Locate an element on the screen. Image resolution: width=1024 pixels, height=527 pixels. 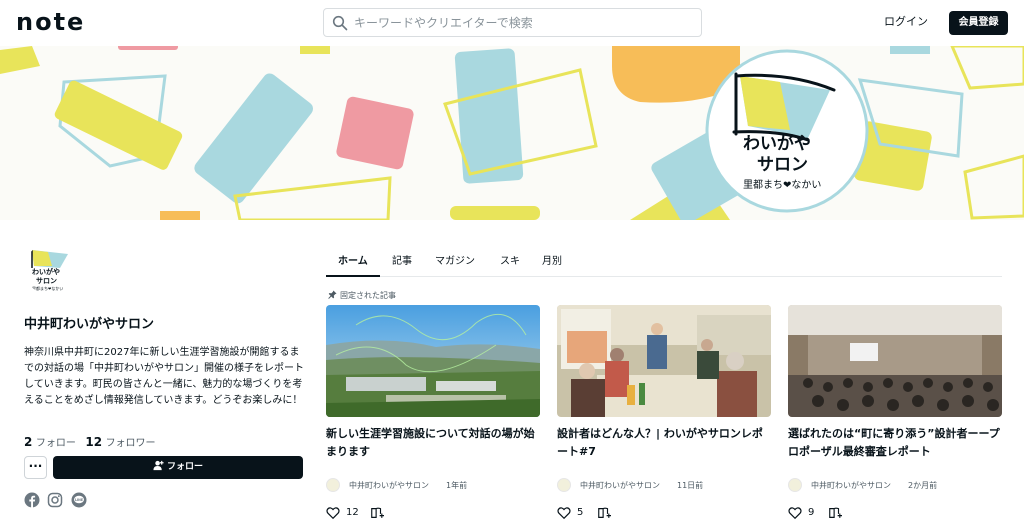
svg-text: LINE is located at coordinates (79, 500).